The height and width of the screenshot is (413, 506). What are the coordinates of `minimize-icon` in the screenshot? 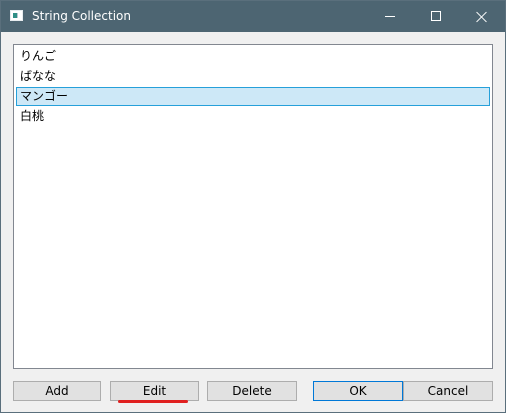 It's located at (390, 16).